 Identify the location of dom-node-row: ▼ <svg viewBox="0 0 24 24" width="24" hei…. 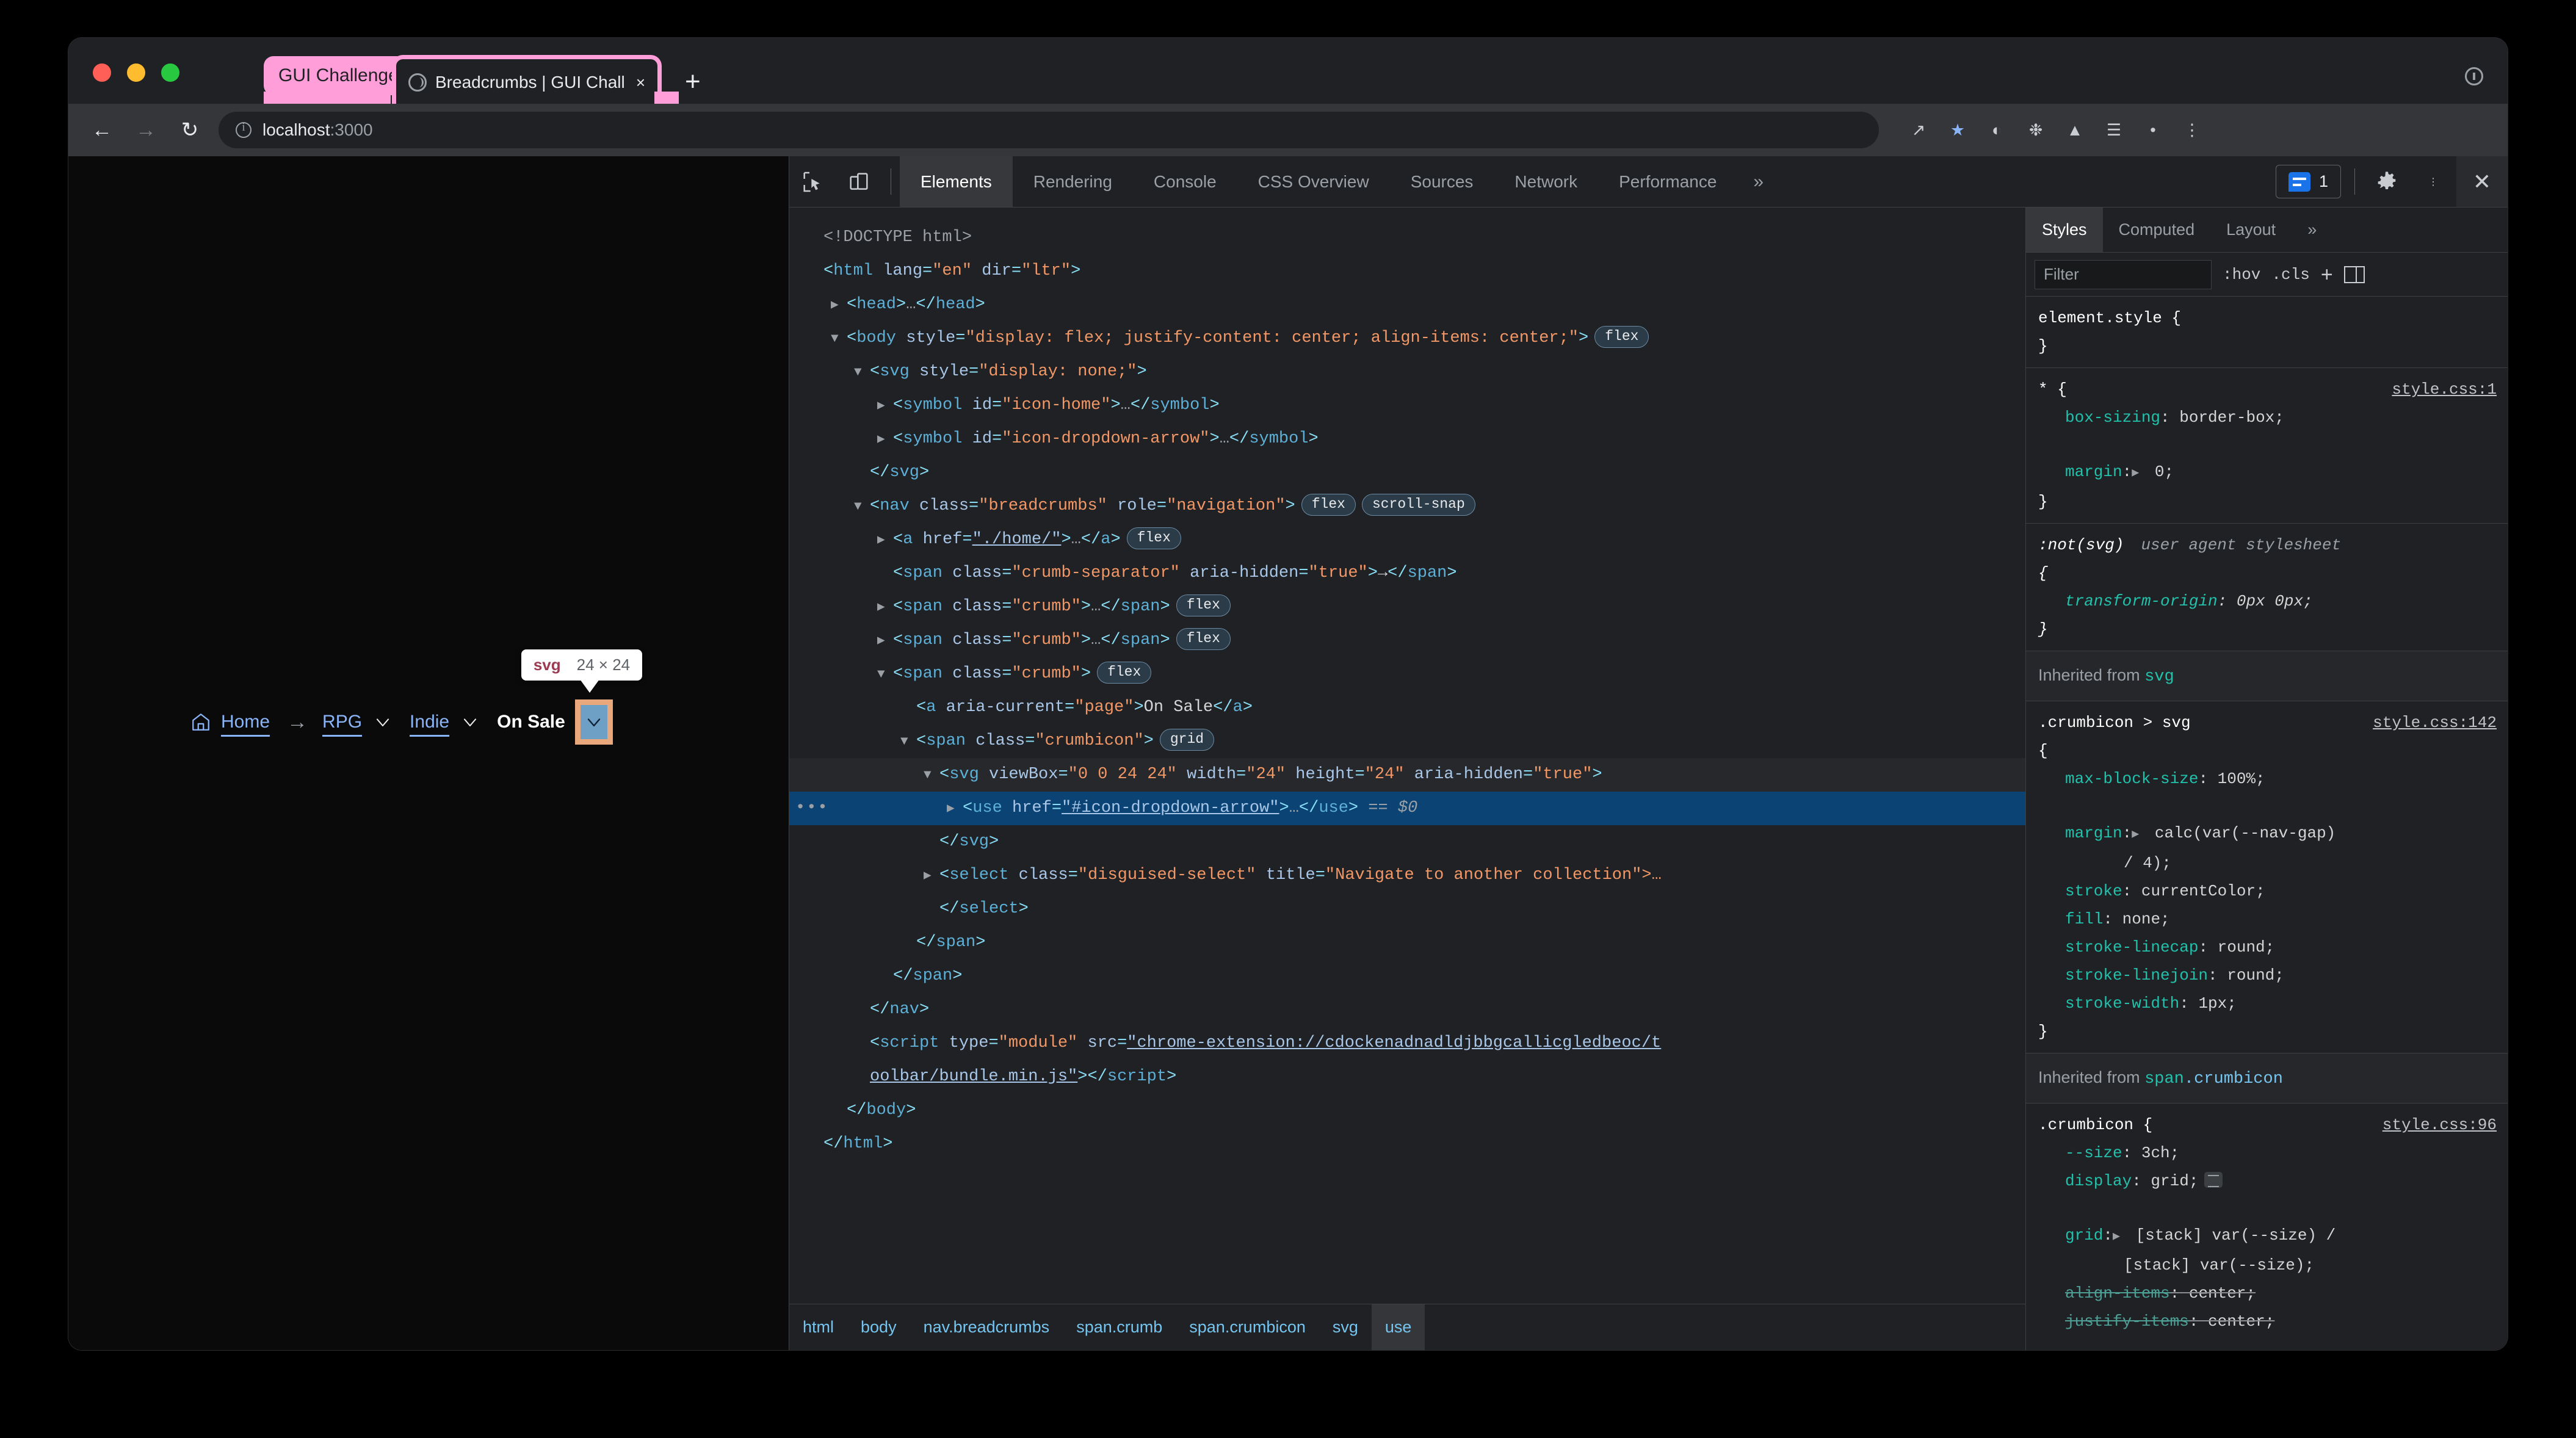
(1407, 775).